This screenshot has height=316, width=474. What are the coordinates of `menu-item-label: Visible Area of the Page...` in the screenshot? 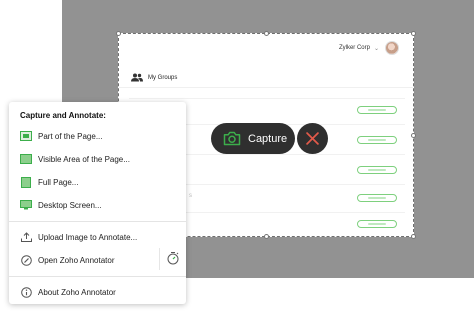 It's located at (84, 159).